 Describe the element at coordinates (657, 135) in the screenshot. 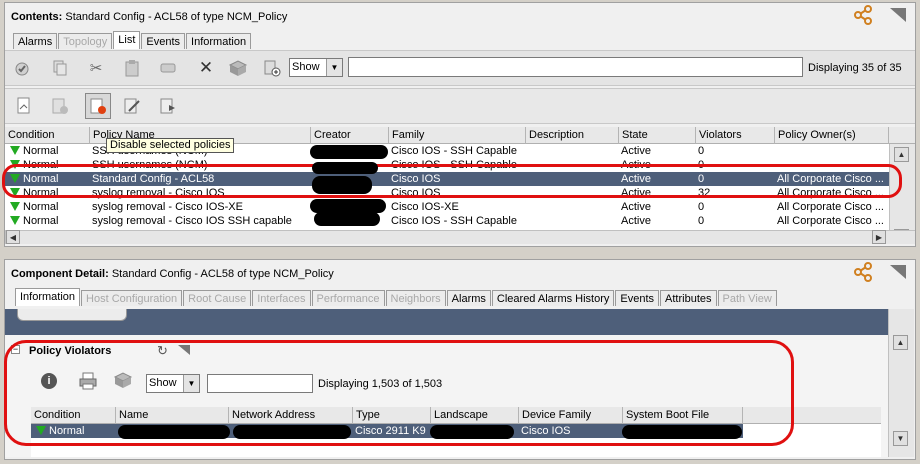

I see `column-header: State` at that location.